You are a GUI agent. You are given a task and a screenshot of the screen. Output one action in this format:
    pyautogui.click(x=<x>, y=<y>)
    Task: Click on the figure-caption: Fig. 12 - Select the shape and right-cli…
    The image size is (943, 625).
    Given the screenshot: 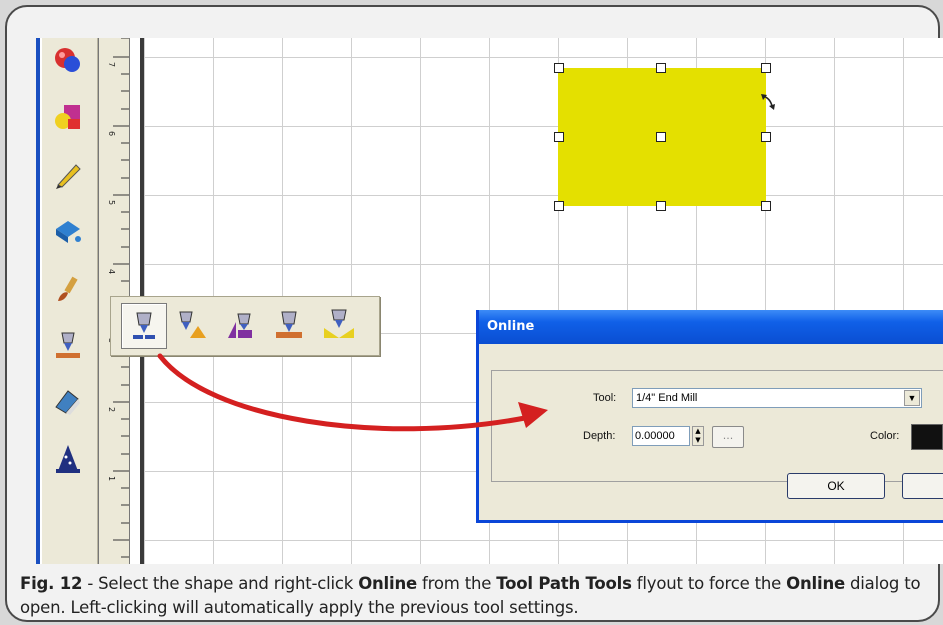 What is the action you would take?
    pyautogui.click(x=477, y=596)
    